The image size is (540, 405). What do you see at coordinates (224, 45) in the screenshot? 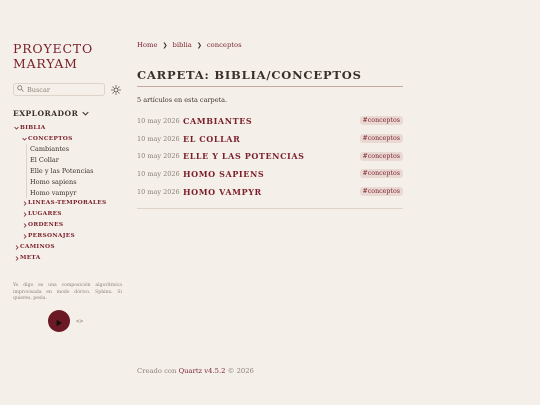
I see `breadcrumb-conceptos: conceptos` at bounding box center [224, 45].